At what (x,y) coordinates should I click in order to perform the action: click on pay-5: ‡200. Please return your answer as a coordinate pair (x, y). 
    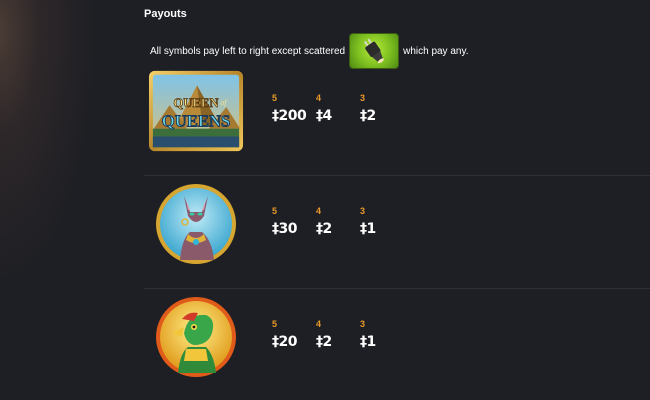
    Looking at the image, I should click on (289, 116).